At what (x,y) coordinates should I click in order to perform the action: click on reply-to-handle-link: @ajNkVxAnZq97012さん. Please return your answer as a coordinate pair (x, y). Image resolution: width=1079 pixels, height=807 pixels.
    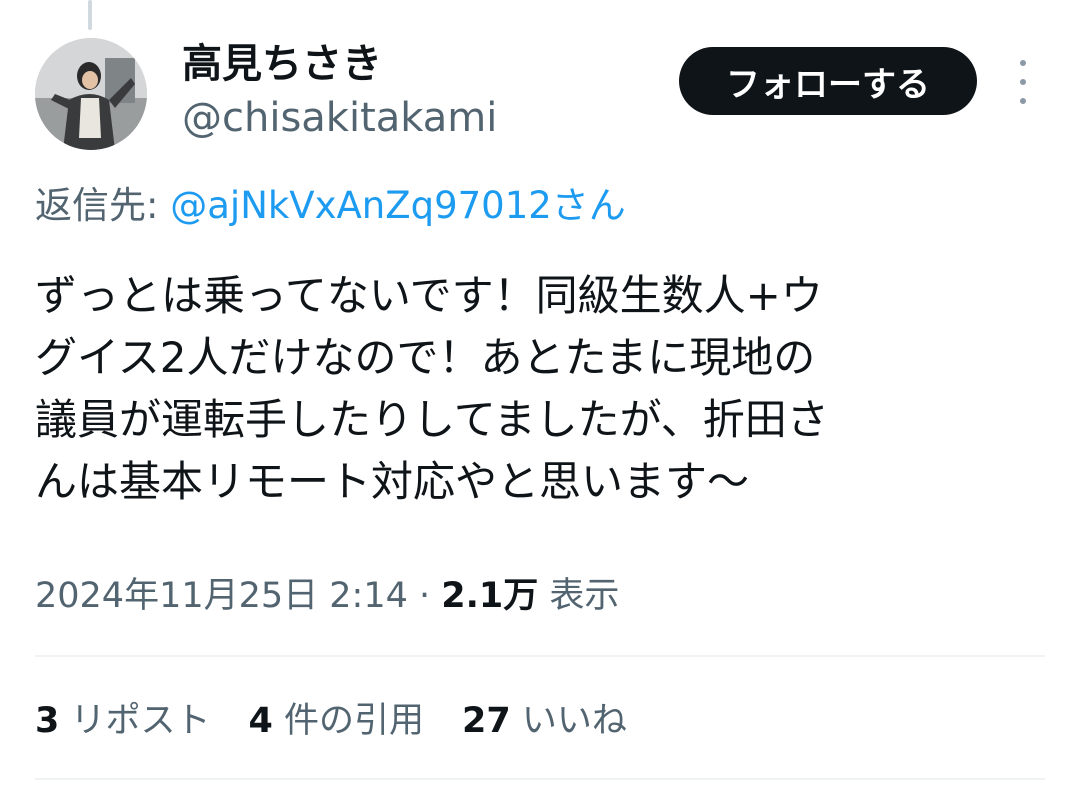
    Looking at the image, I should click on (398, 205).